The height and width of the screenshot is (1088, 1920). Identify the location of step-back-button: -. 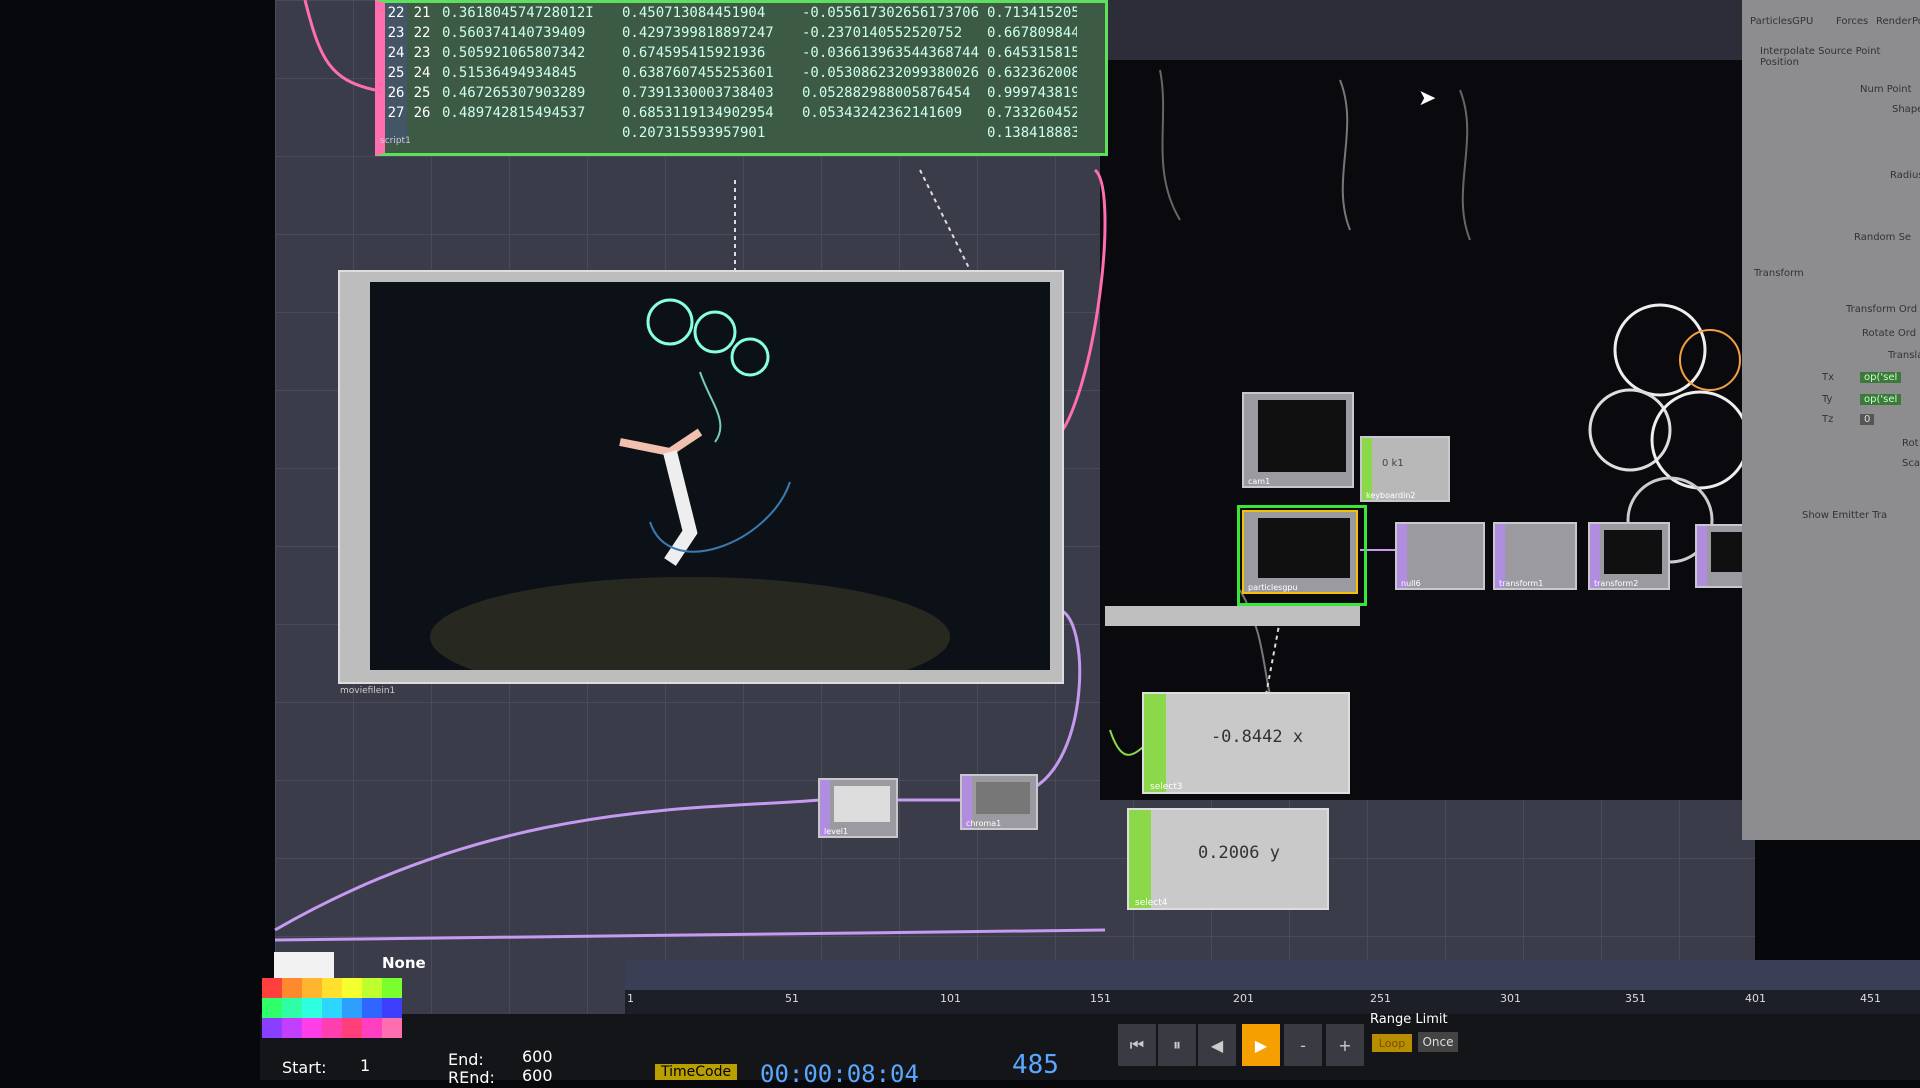
(1303, 1045).